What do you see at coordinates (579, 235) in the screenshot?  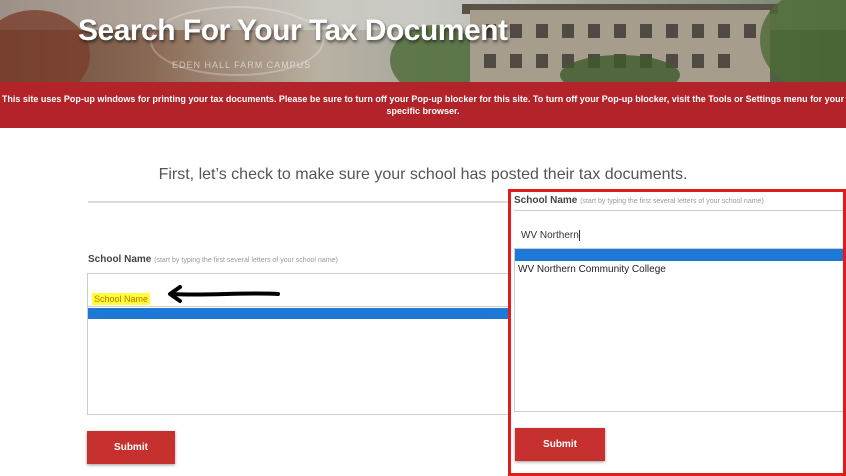 I see `text-cursor` at bounding box center [579, 235].